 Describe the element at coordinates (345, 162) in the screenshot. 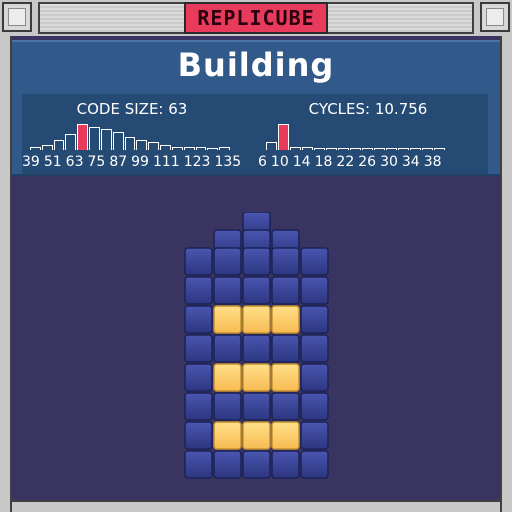

I see `axis-tick-label: 22` at that location.